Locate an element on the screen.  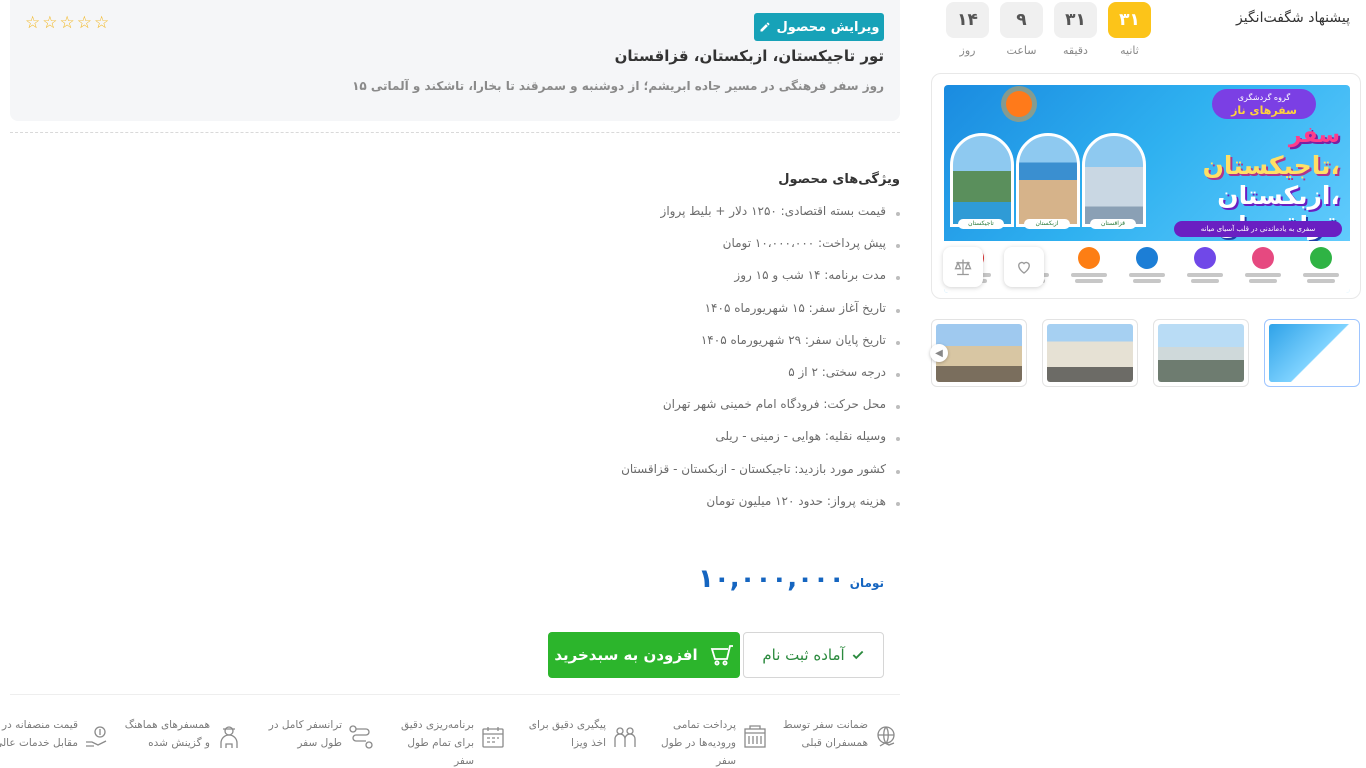
agency-badge: گروه گردشگری سفرهای ناز is located at coordinates (1264, 104).